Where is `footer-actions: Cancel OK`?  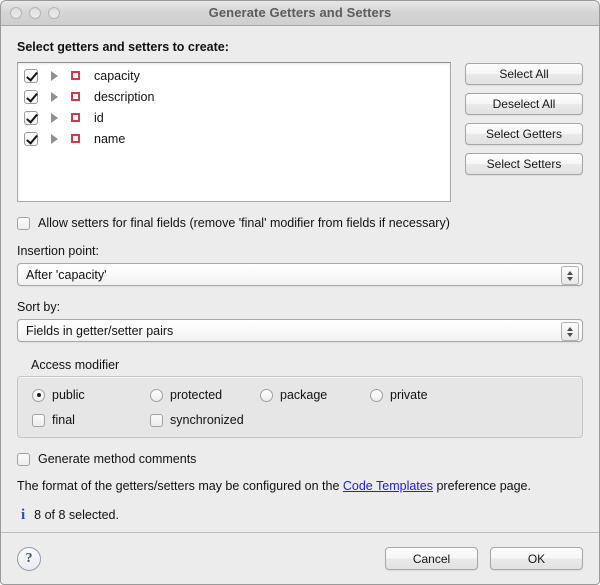 footer-actions: Cancel OK is located at coordinates (484, 558).